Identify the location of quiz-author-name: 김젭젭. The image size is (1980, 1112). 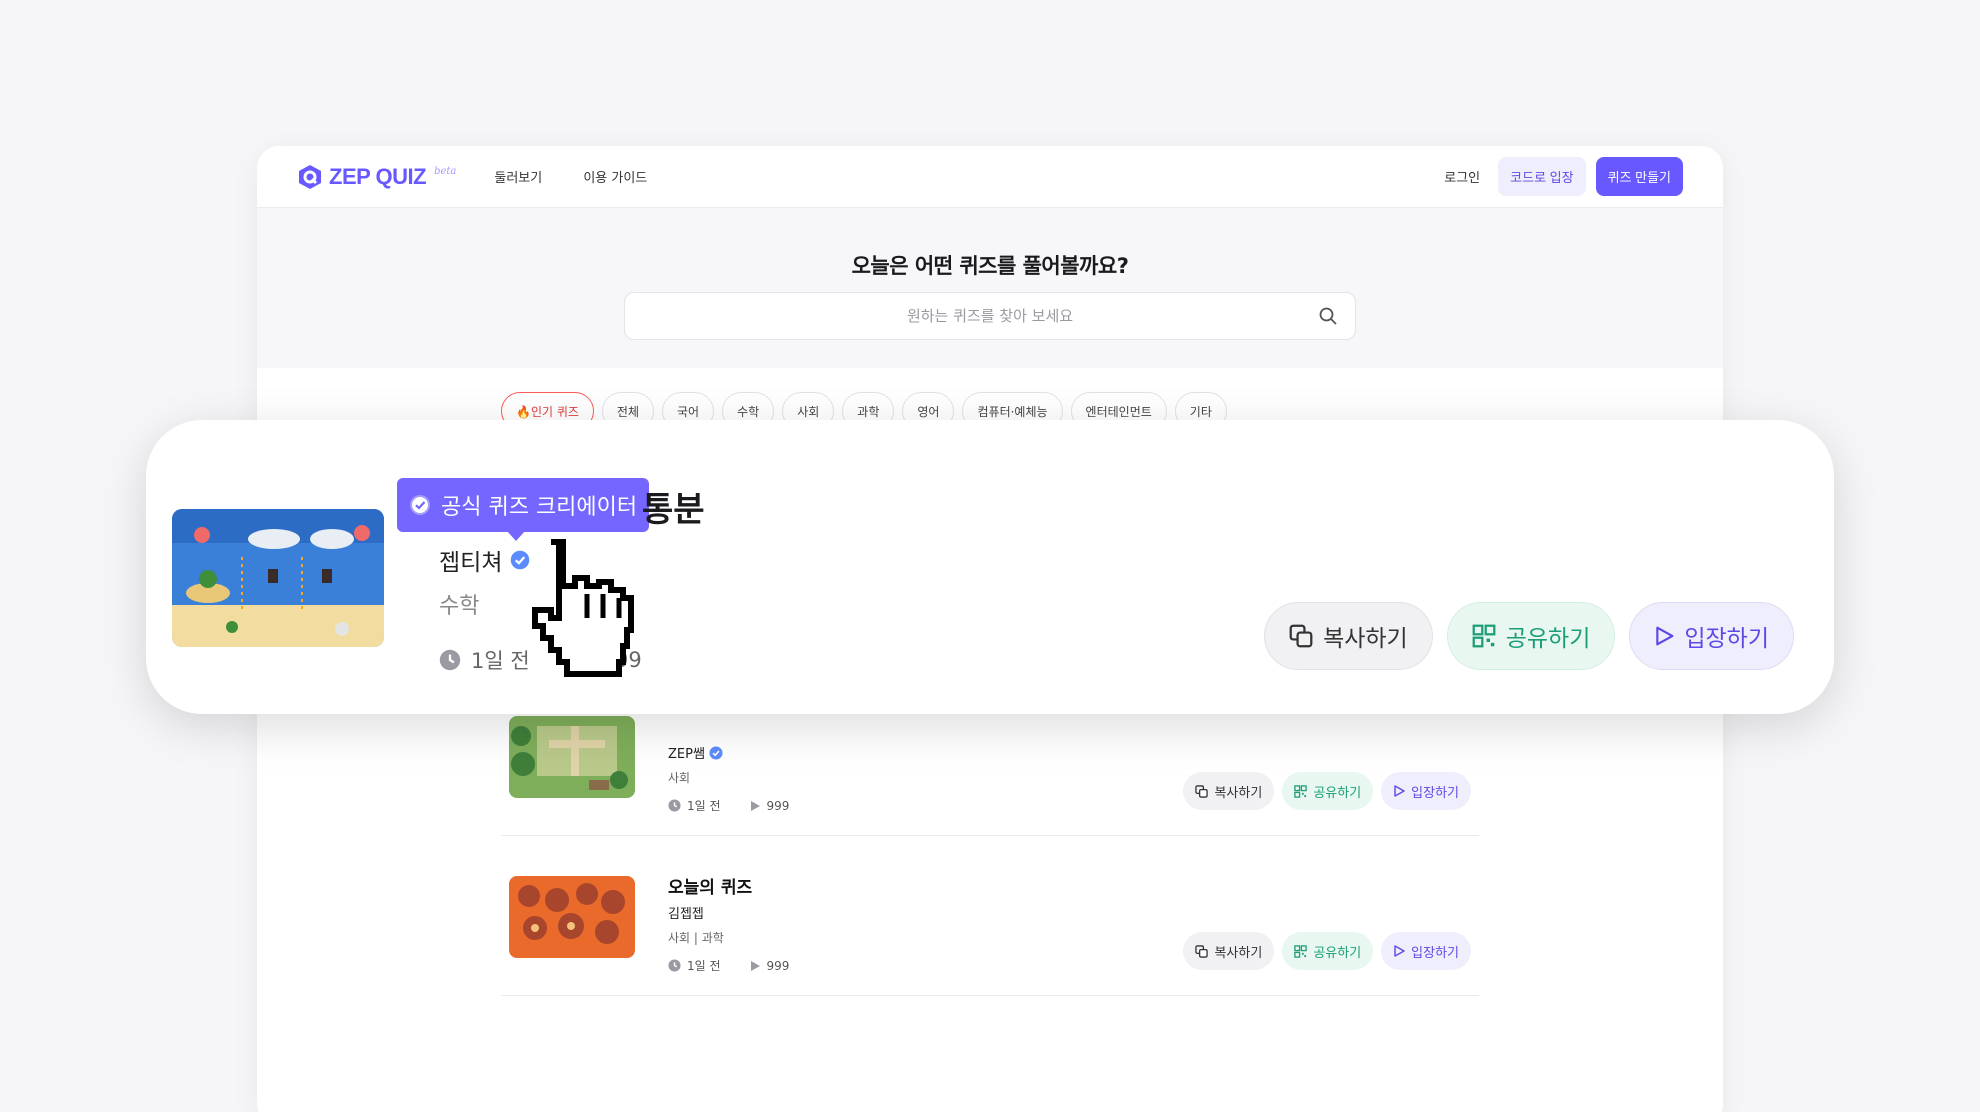
(686, 914).